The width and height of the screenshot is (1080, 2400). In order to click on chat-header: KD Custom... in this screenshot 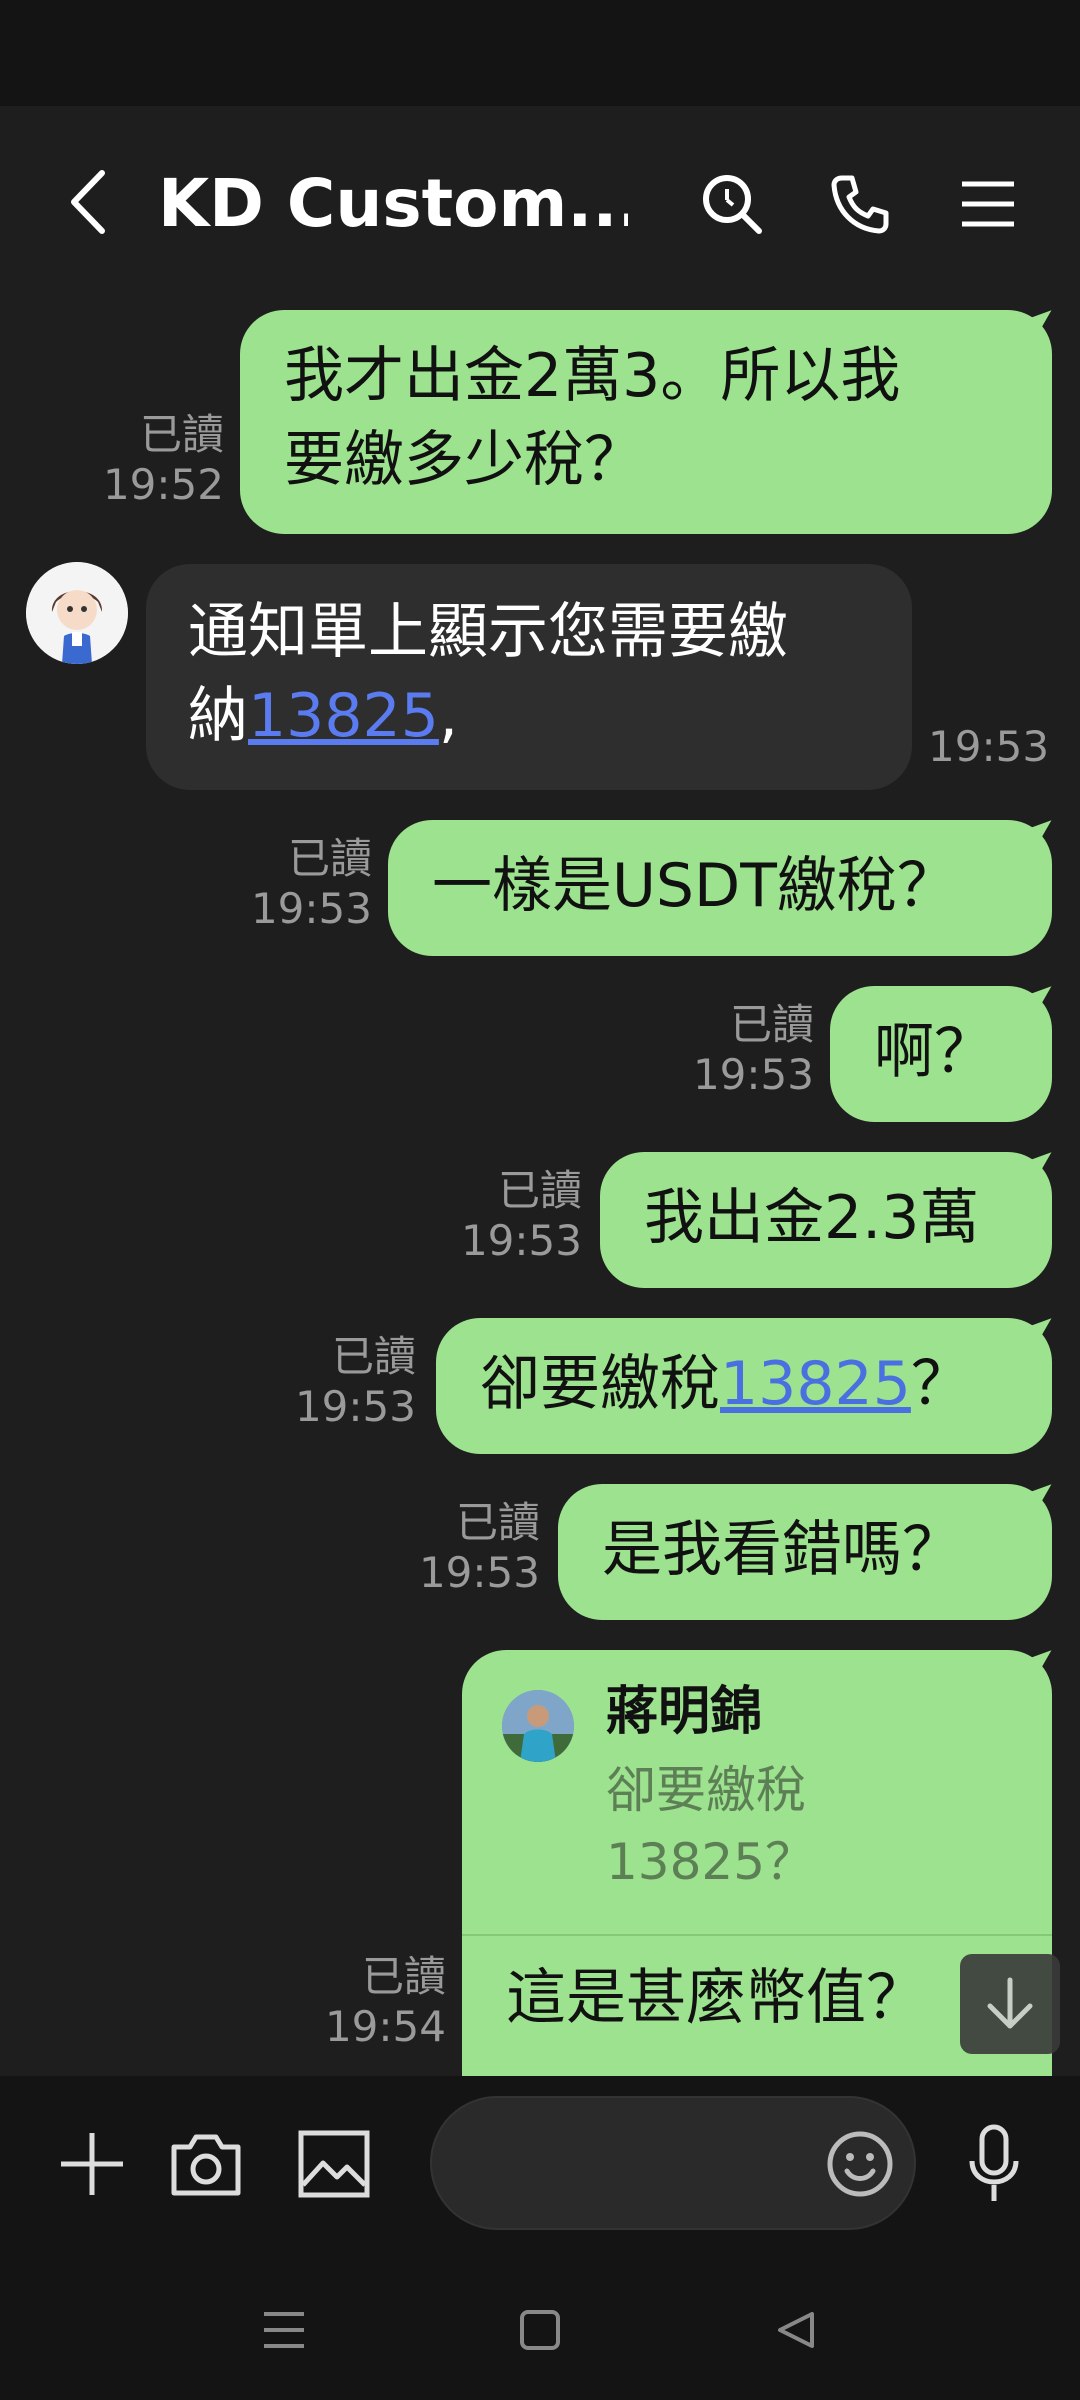, I will do `click(540, 199)`.